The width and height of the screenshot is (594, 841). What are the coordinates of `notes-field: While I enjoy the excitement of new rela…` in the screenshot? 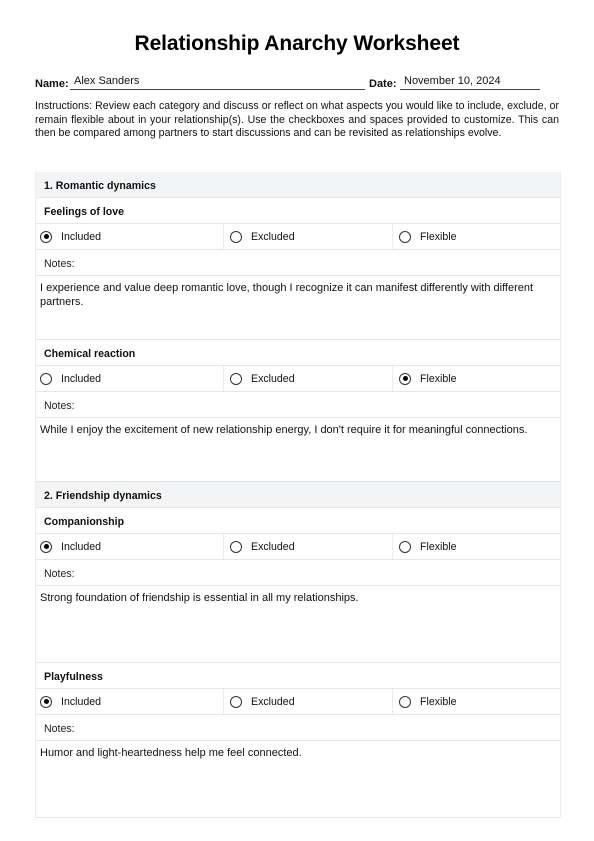 It's located at (298, 450).